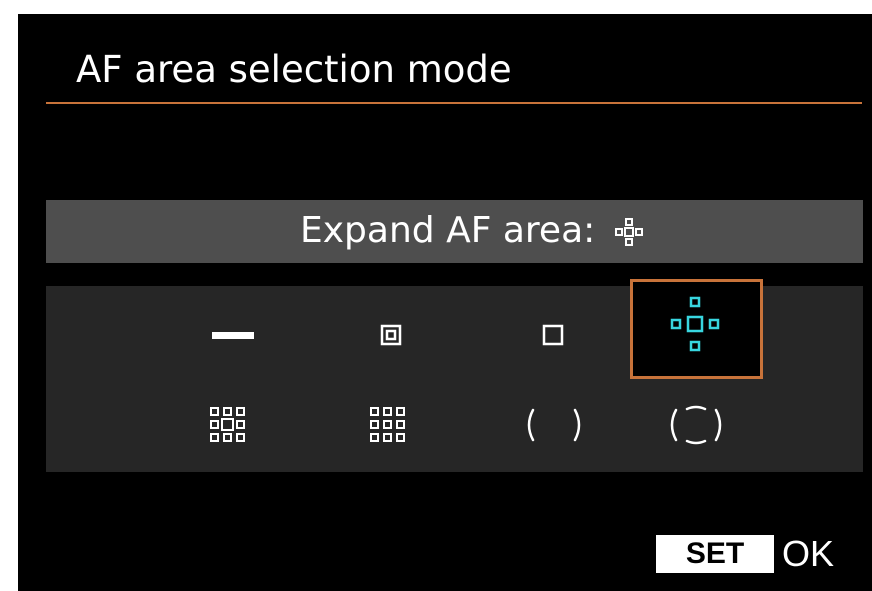 Image resolution: width=872 pixels, height=591 pixels. I want to click on expand-af-area-cross-icon, so click(629, 234).